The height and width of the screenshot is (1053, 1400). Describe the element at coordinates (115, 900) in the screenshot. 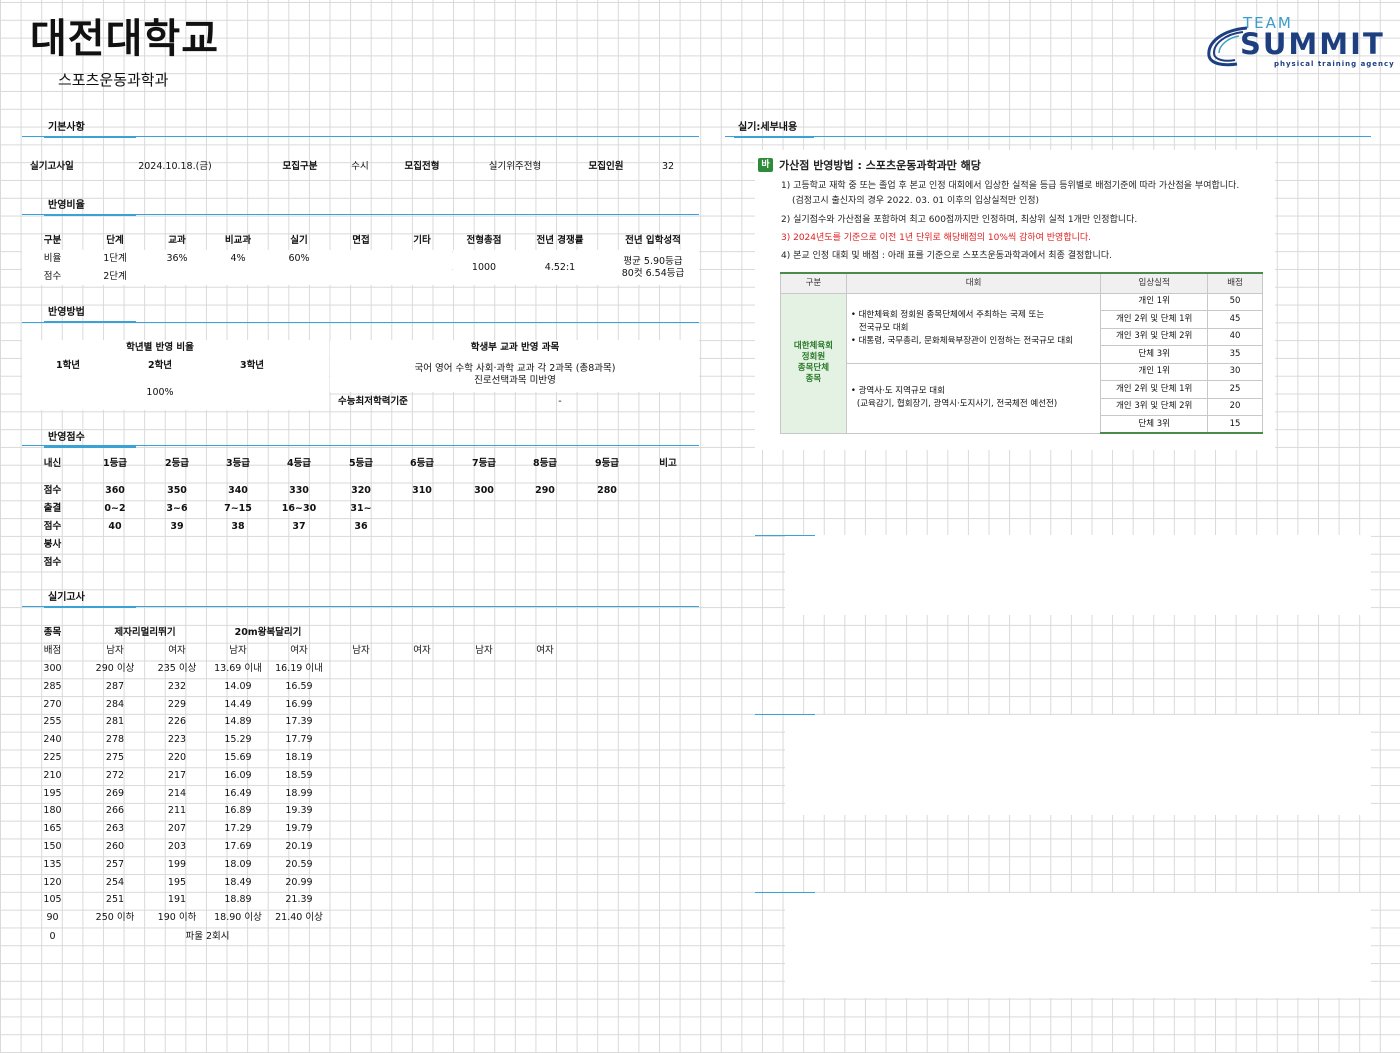

I see `practical-record-cell: 251` at that location.